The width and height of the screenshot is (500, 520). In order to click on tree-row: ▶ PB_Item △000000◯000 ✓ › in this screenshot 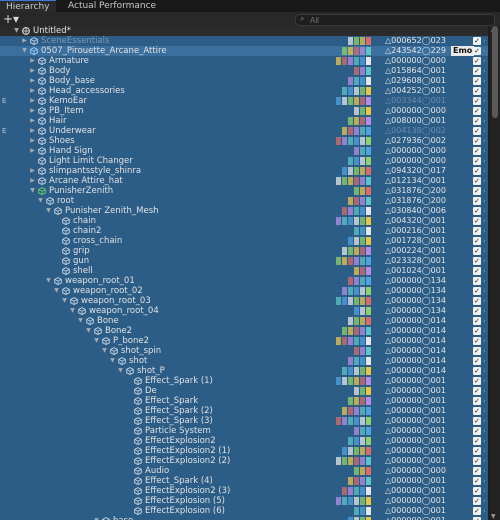, I will do `click(244, 111)`.